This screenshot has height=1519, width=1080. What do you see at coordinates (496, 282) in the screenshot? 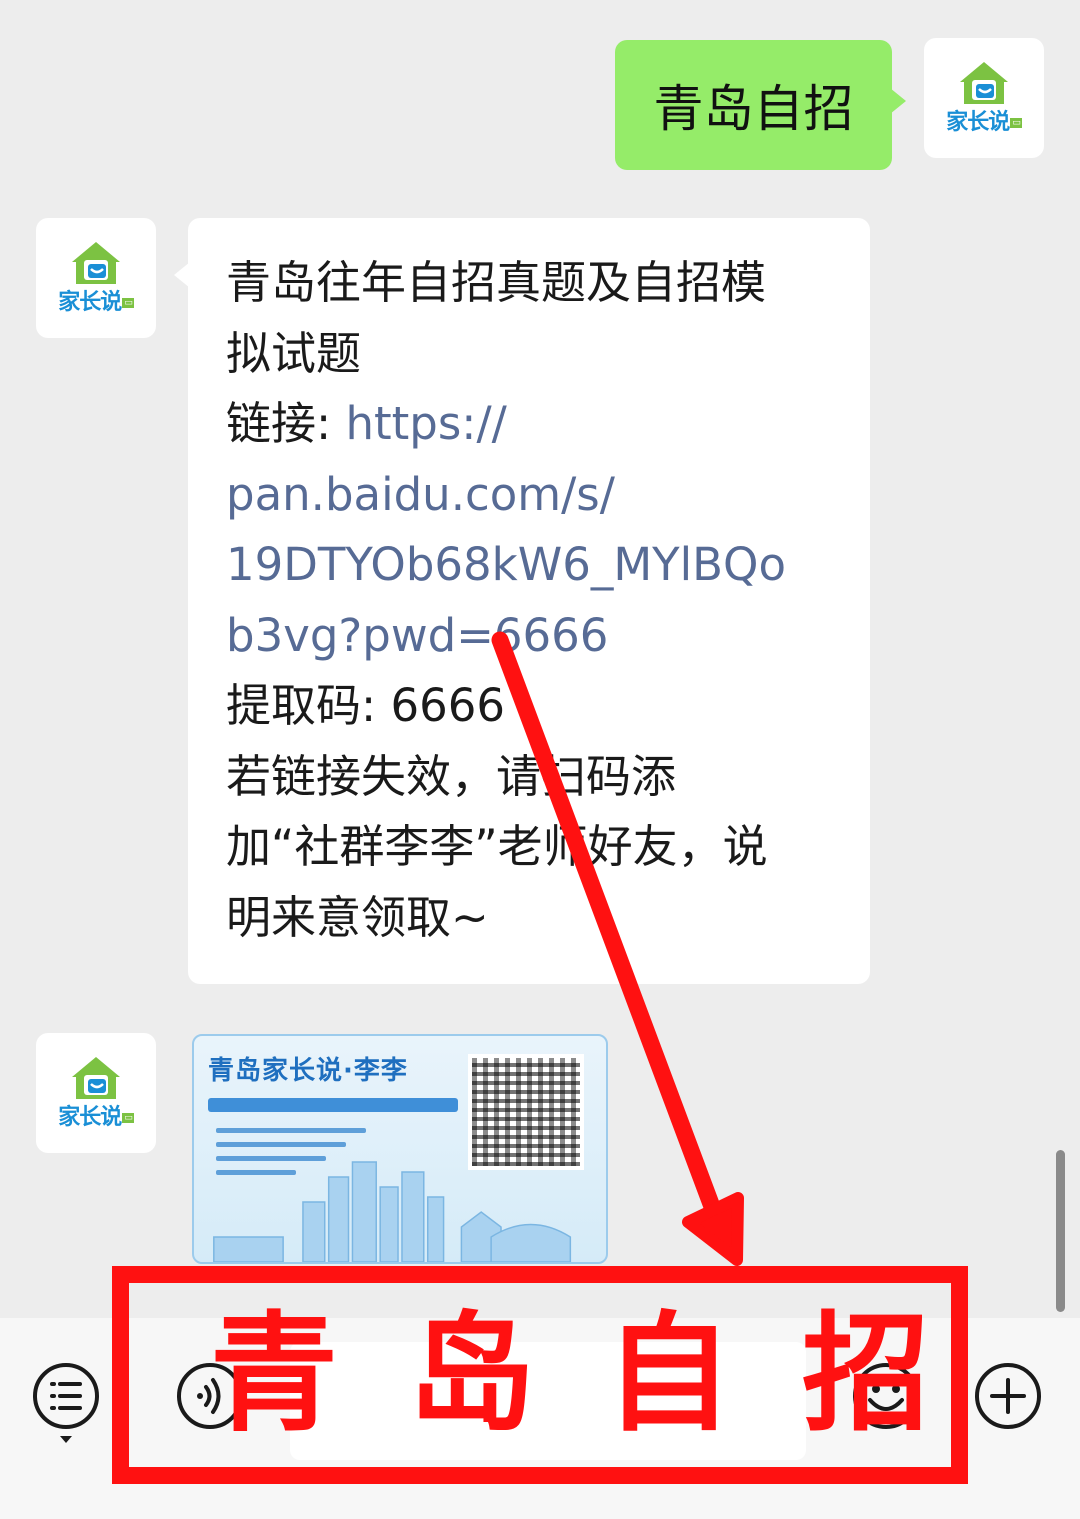
I see `message-line: 青岛往年自招真题及自招模` at bounding box center [496, 282].